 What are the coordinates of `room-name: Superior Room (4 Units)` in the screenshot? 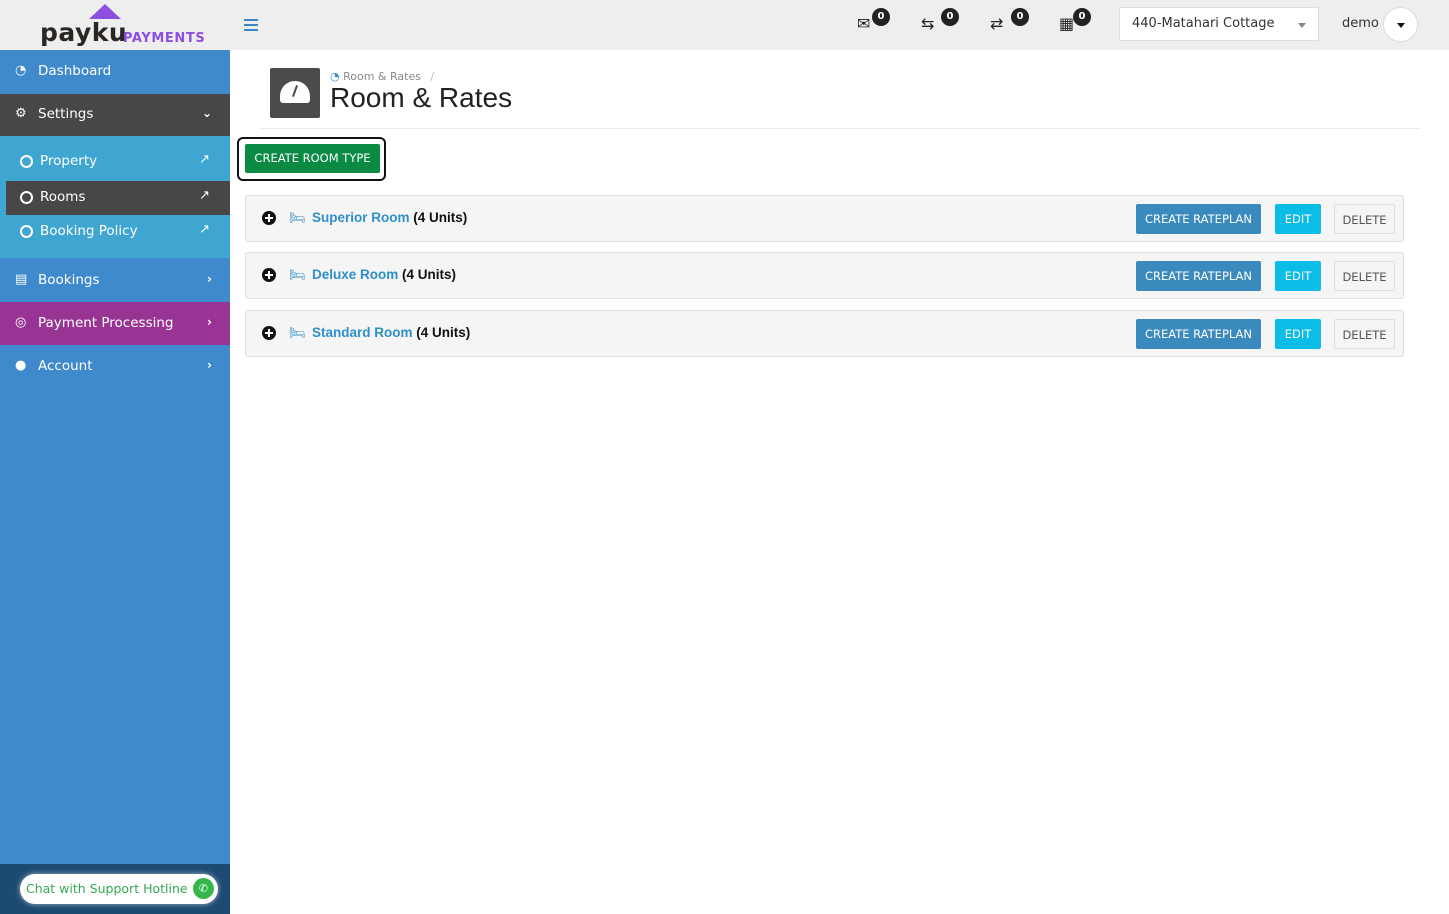 It's located at (389, 217).